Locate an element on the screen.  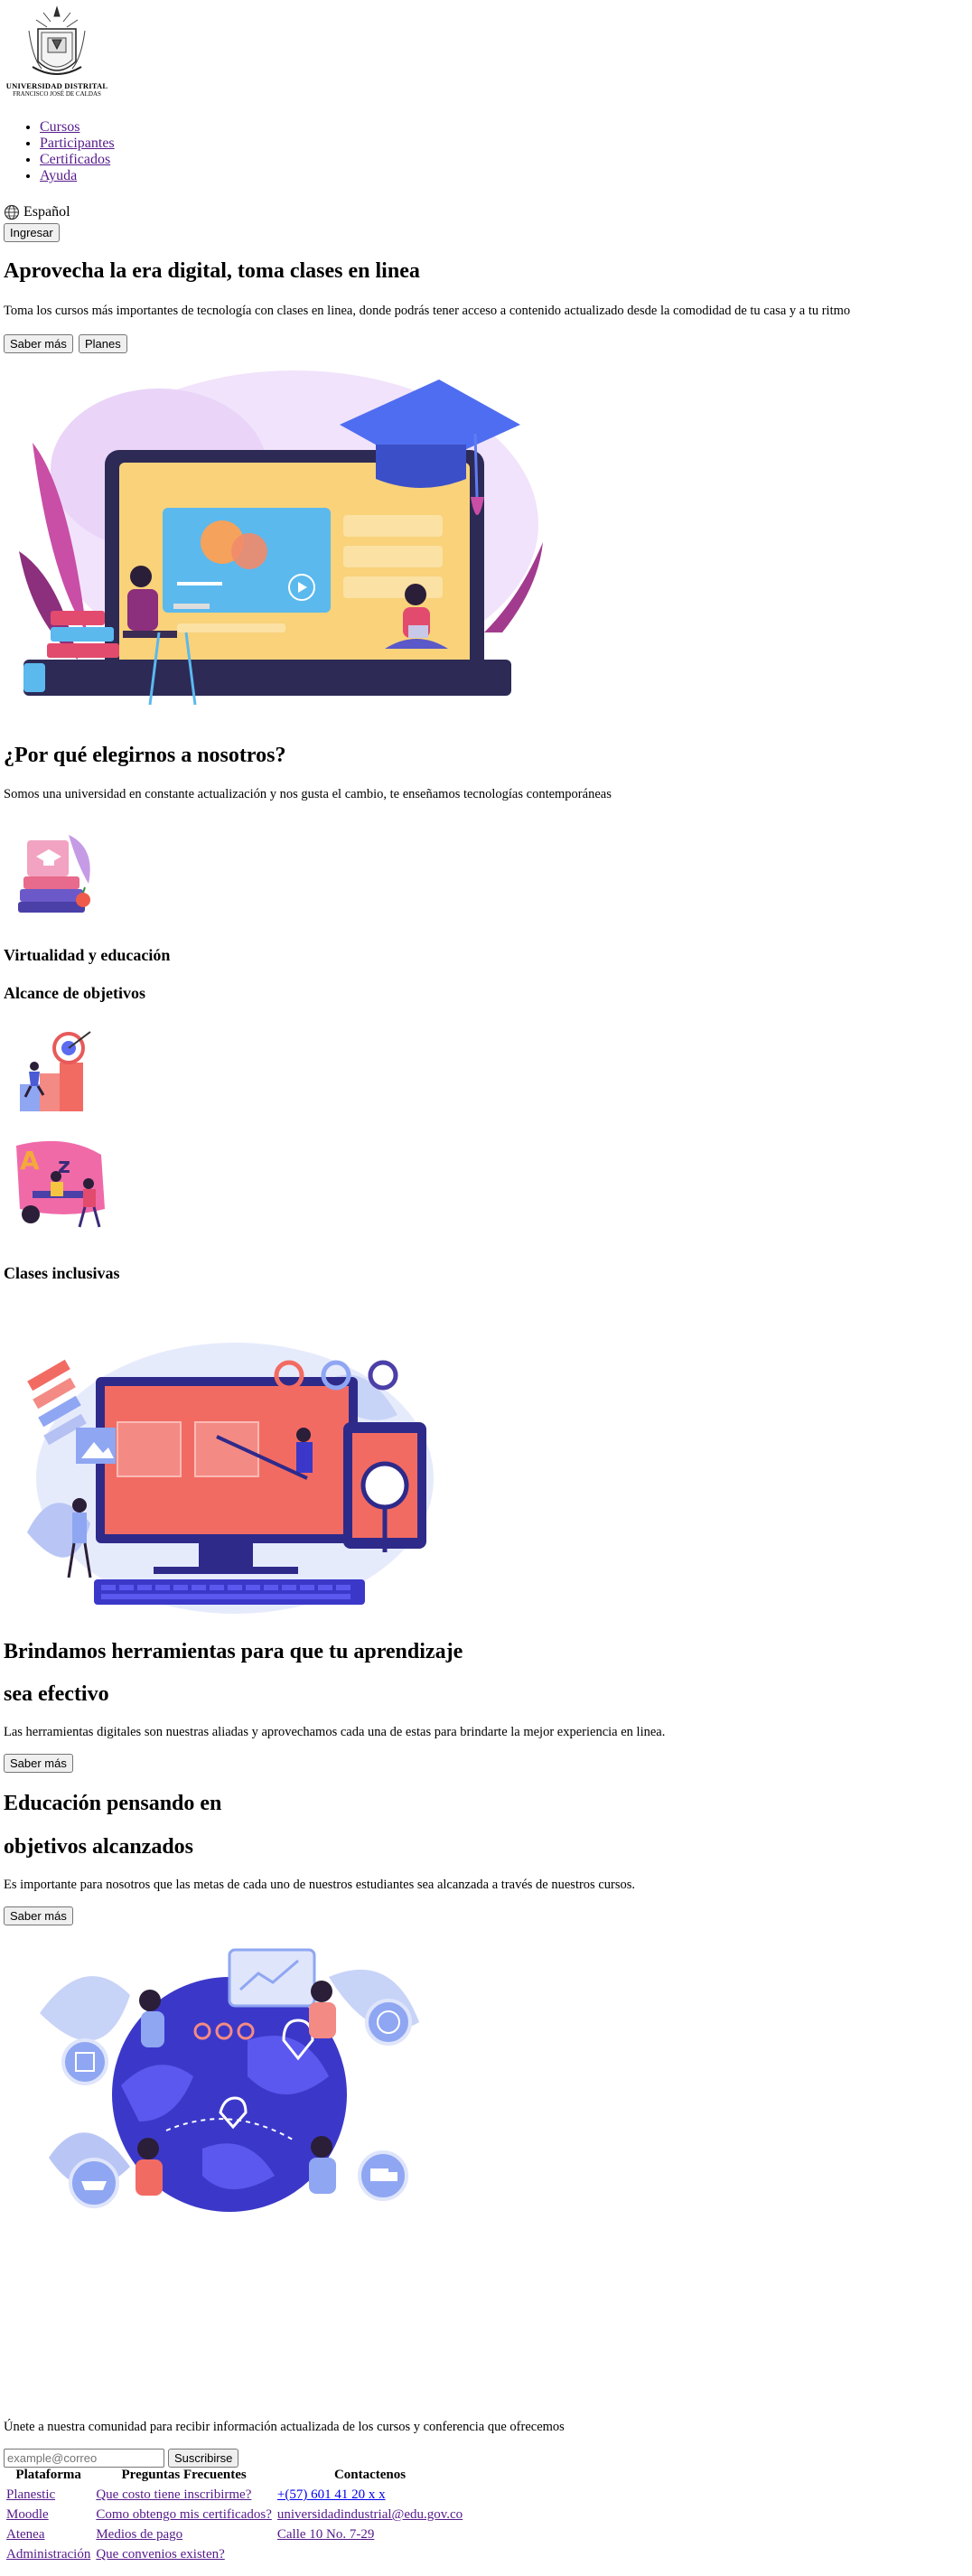
why-title: ¿Por qué elegirnos a nosotros? is located at coordinates (145, 755).